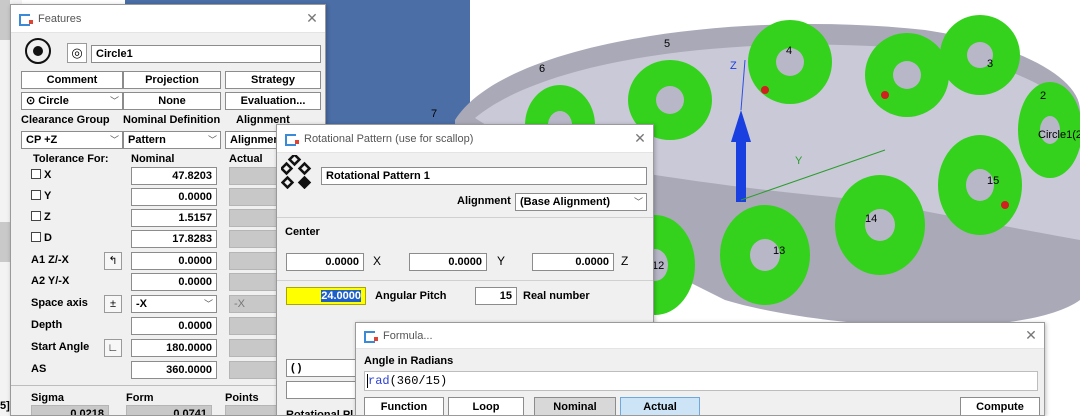 This screenshot has width=1080, height=416. What do you see at coordinates (38, 51) in the screenshot?
I see `circle-feature-icon` at bounding box center [38, 51].